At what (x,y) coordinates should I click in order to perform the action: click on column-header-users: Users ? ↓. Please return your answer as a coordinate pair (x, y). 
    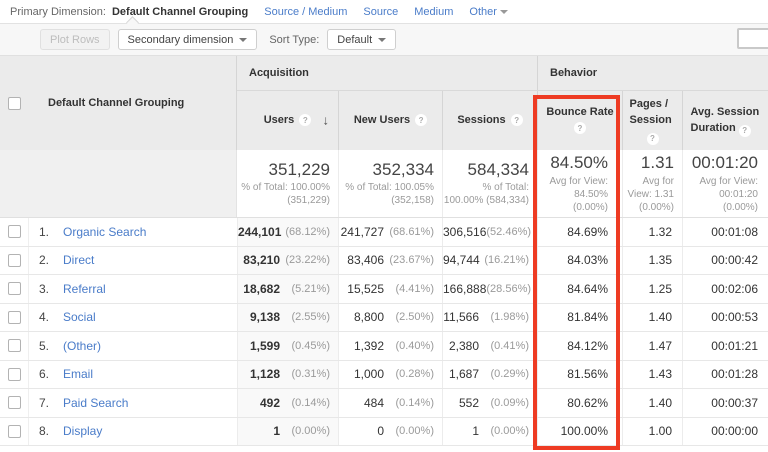
    Looking at the image, I should click on (287, 120).